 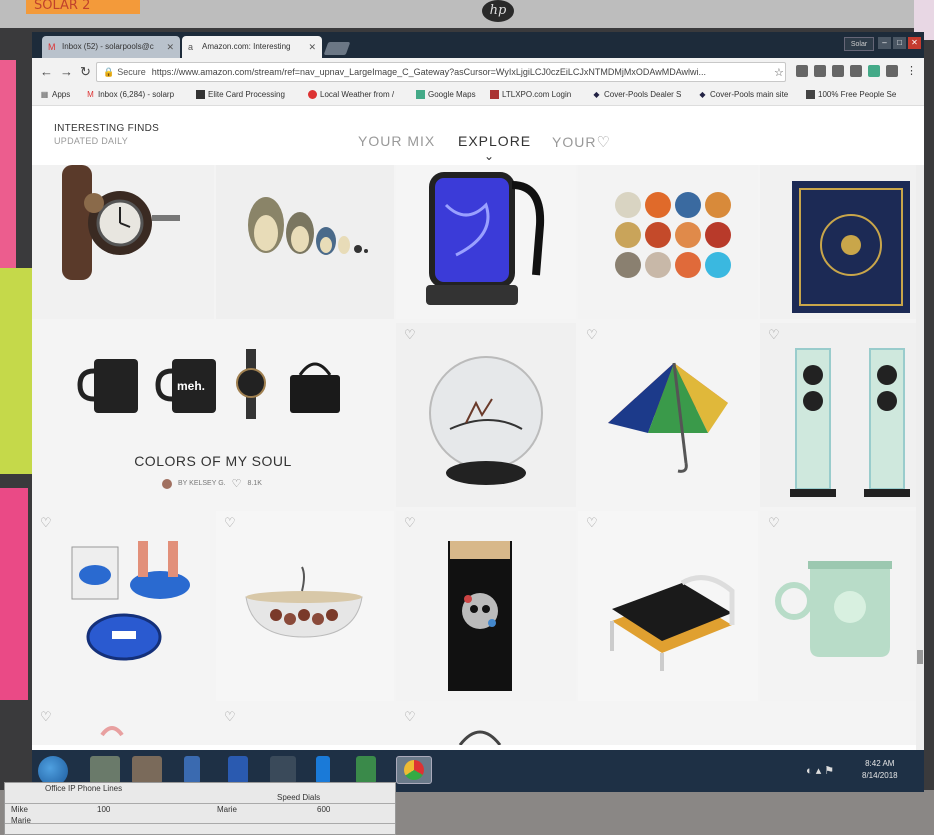 What do you see at coordinates (191, 386) in the screenshot?
I see `mug-text: meh.` at bounding box center [191, 386].